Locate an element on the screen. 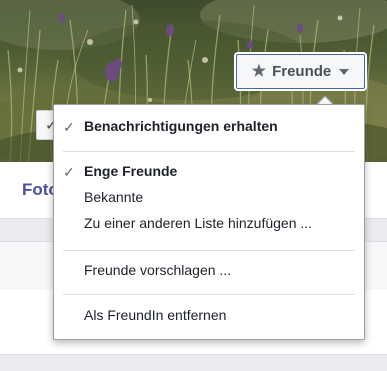 This screenshot has width=387, height=371. menu-item-get-notifications: Benachrichtigungen erhalten is located at coordinates (181, 126).